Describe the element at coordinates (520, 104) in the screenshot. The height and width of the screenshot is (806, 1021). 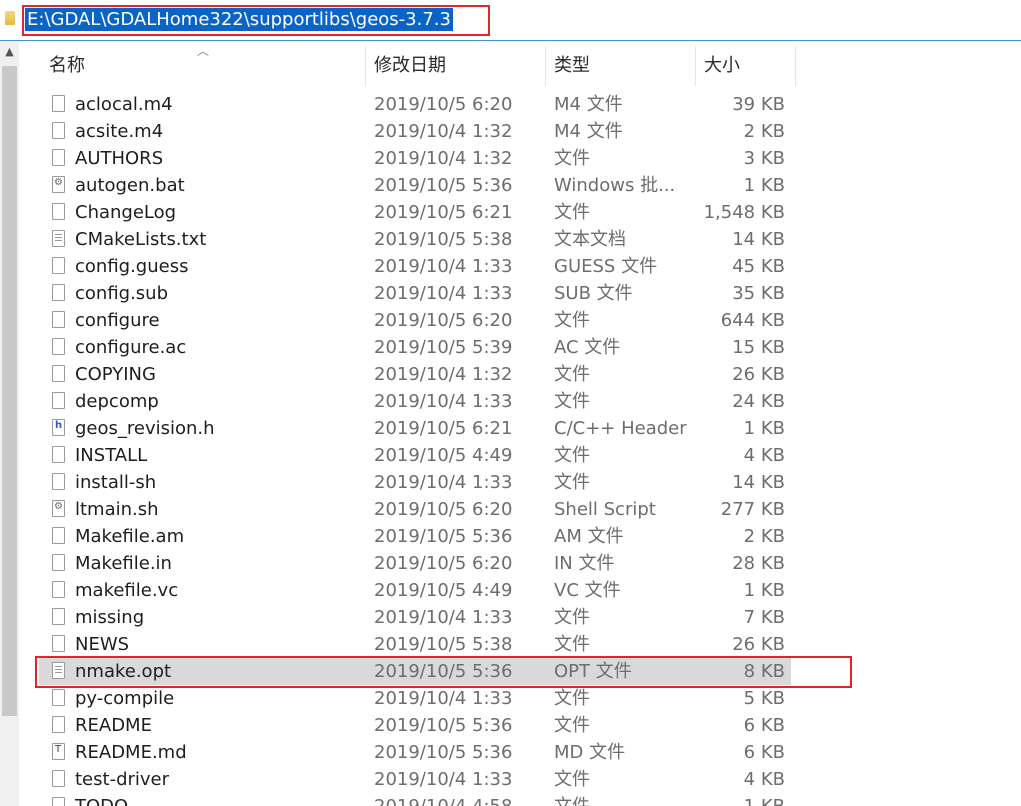
I see `file-row: aclocal.m4 2019/10/5 6:20 M4 文件 39 KB` at that location.